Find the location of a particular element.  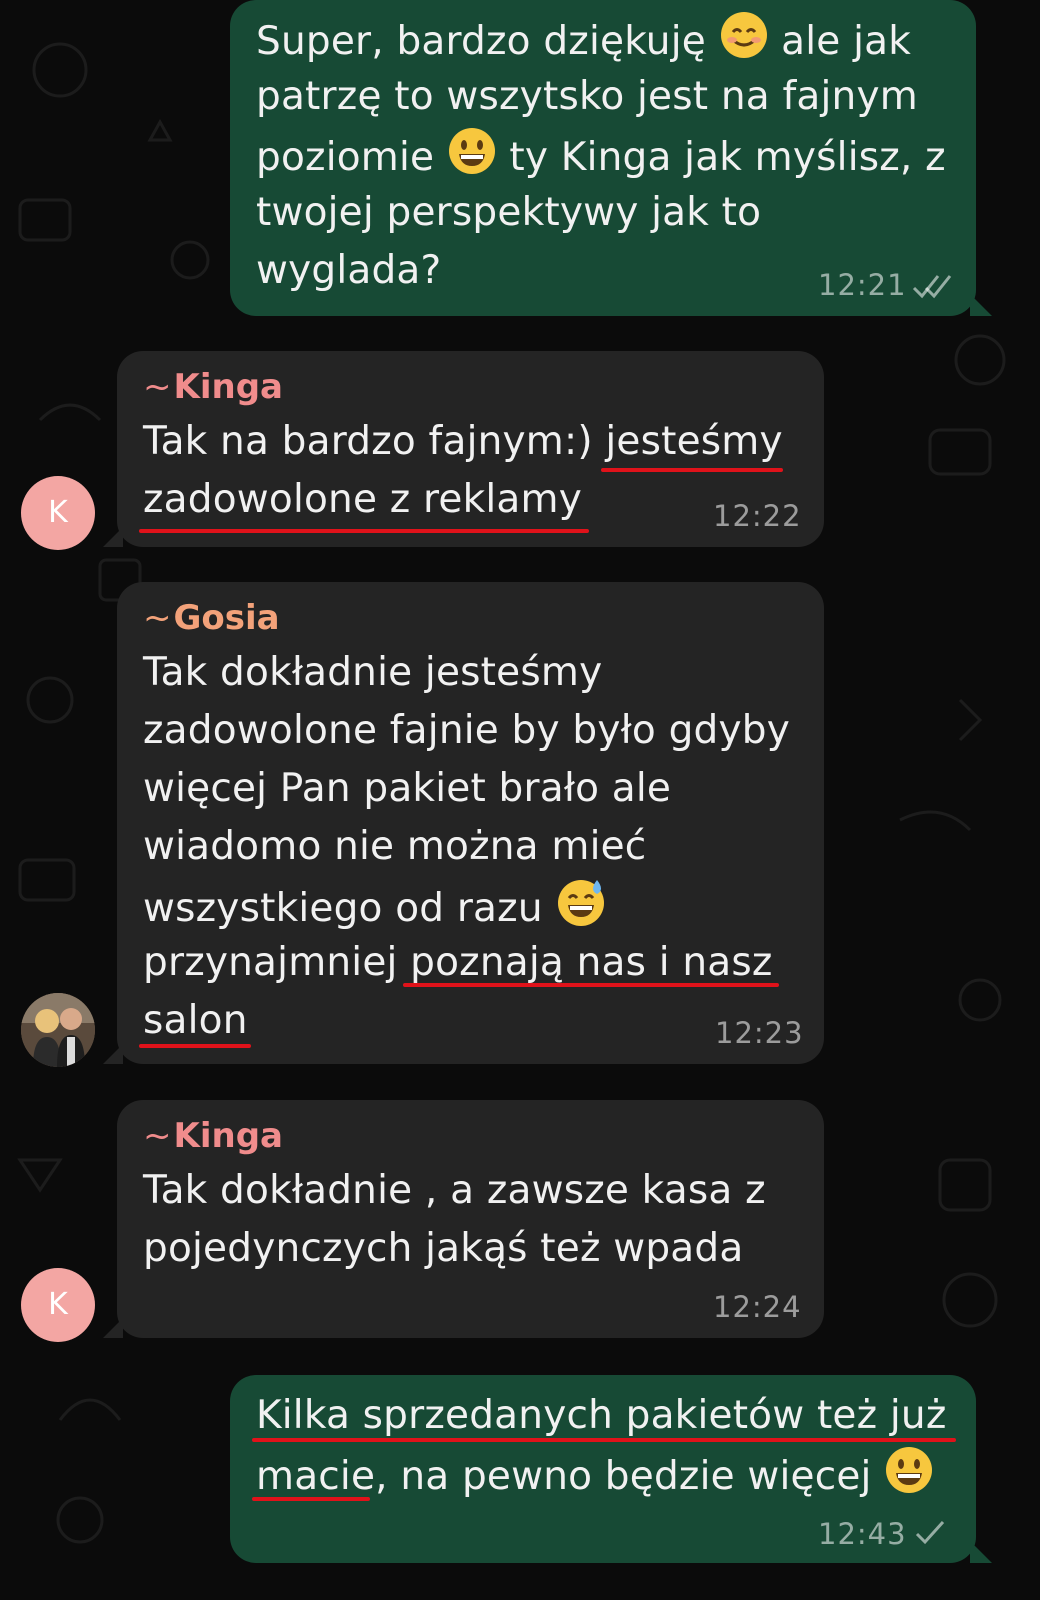

message-text-line: wyglada? is located at coordinates (349, 270).